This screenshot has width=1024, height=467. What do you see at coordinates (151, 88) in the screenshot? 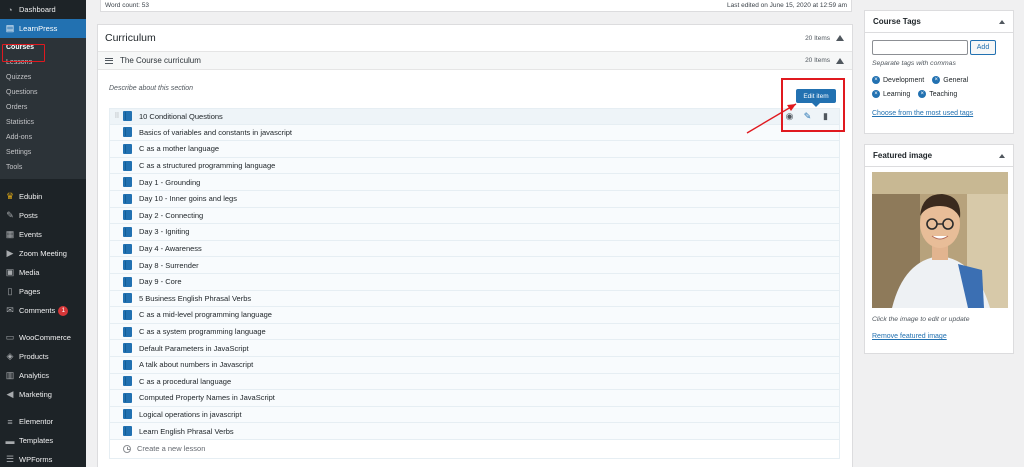
I see `section-description: Describe about this section` at bounding box center [151, 88].